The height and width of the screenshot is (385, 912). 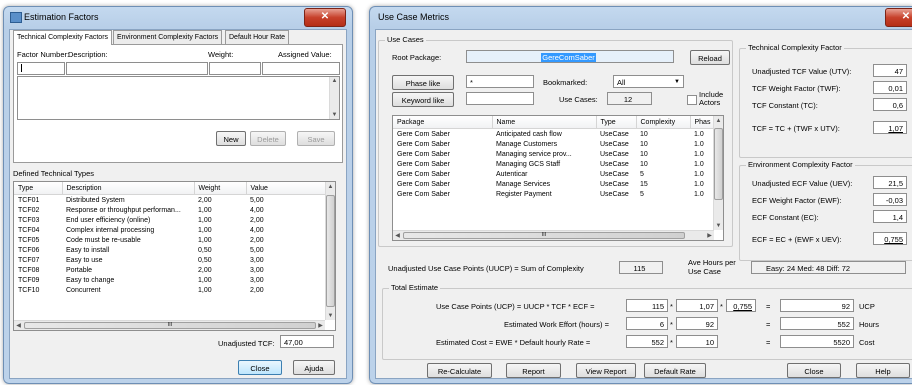 What do you see at coordinates (675, 370) in the screenshot?
I see `default-rate-button: Default Rate` at bounding box center [675, 370].